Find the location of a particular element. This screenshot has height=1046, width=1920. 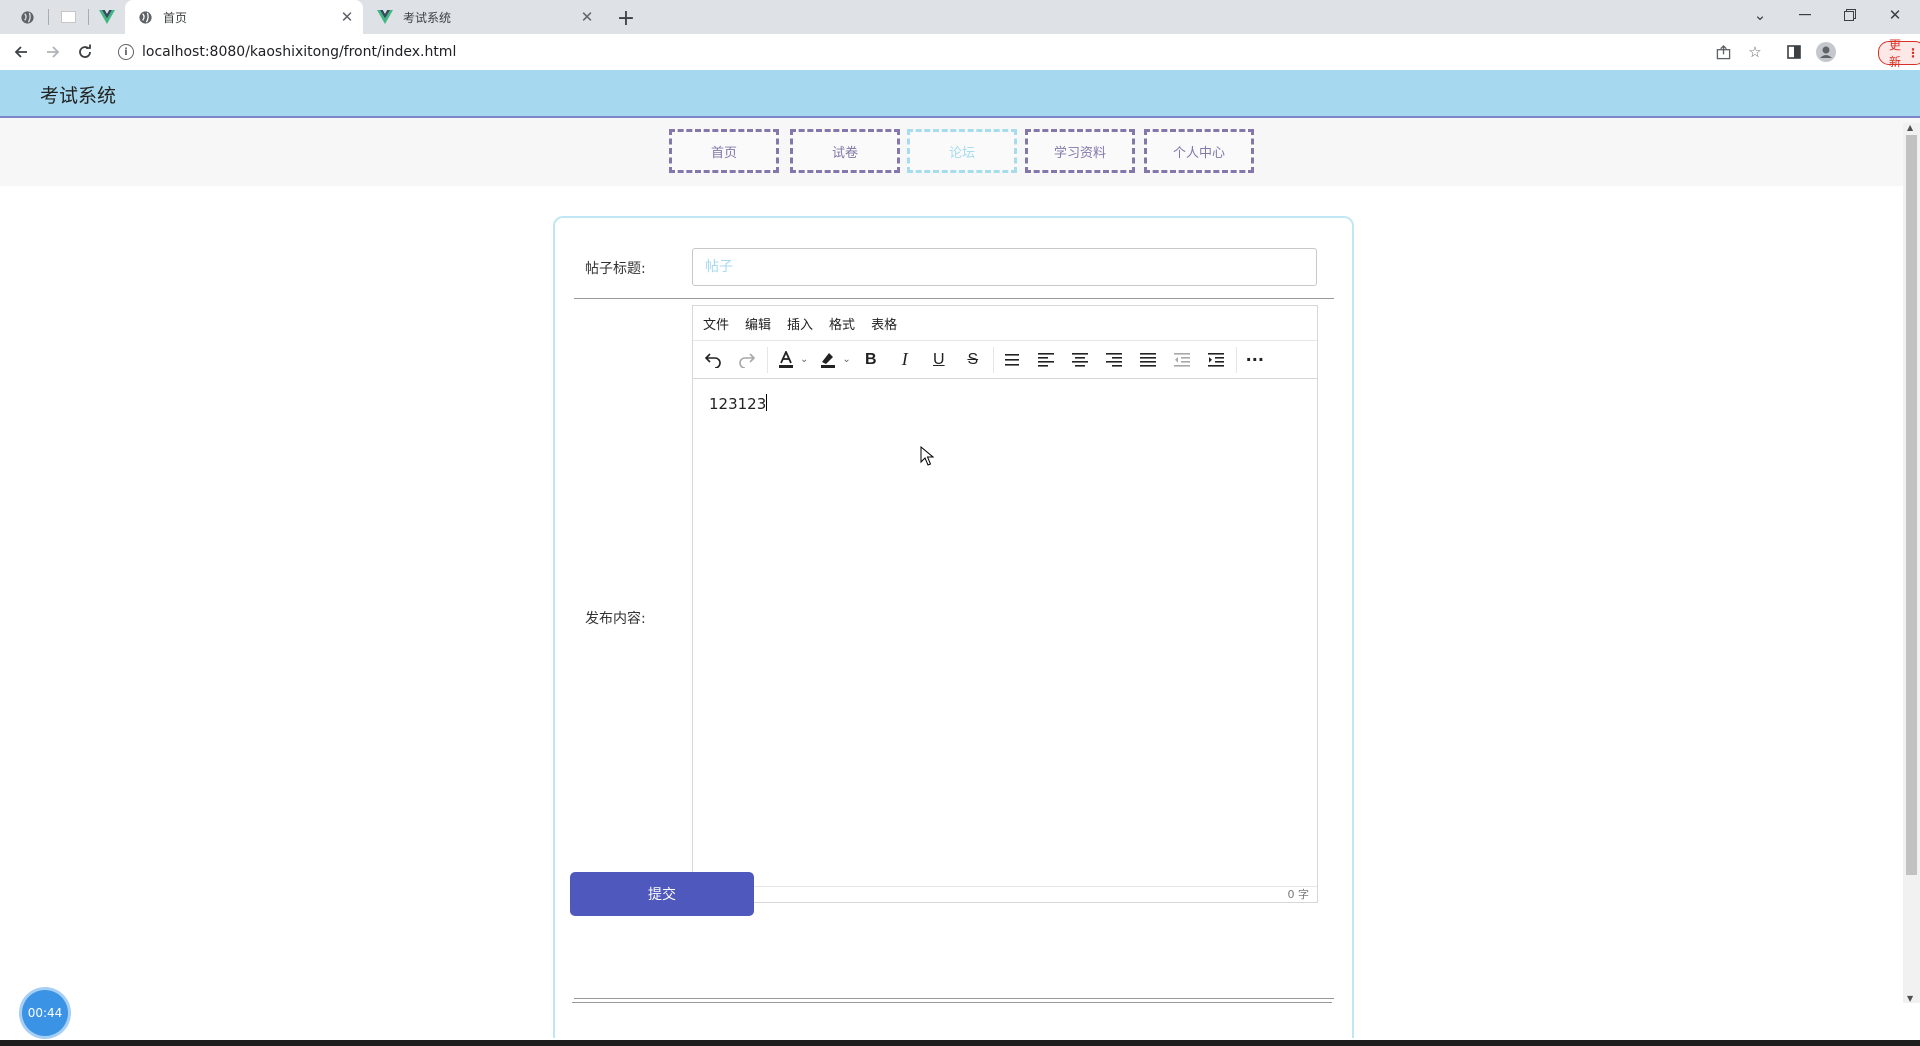

nav-item-study-materials: 学习资料 is located at coordinates (1080, 151).